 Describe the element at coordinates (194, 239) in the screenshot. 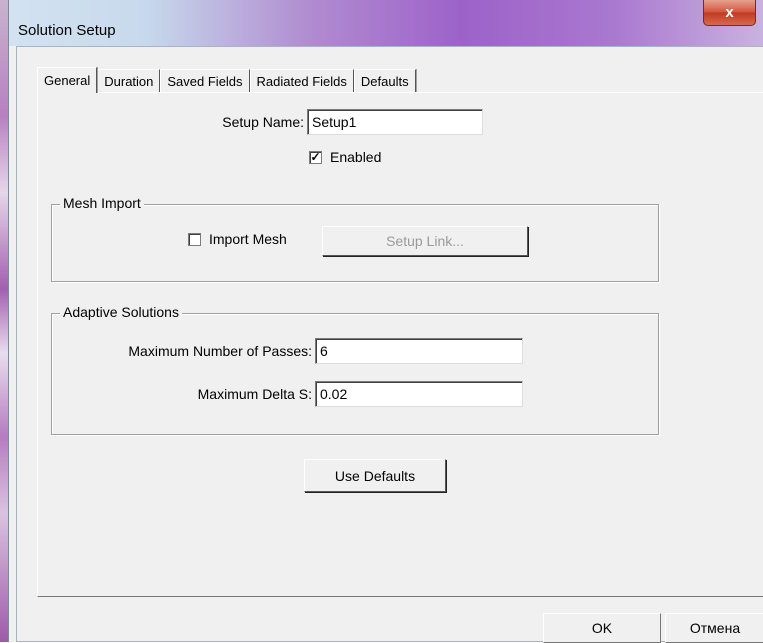

I see `import-mesh-checkbox` at that location.